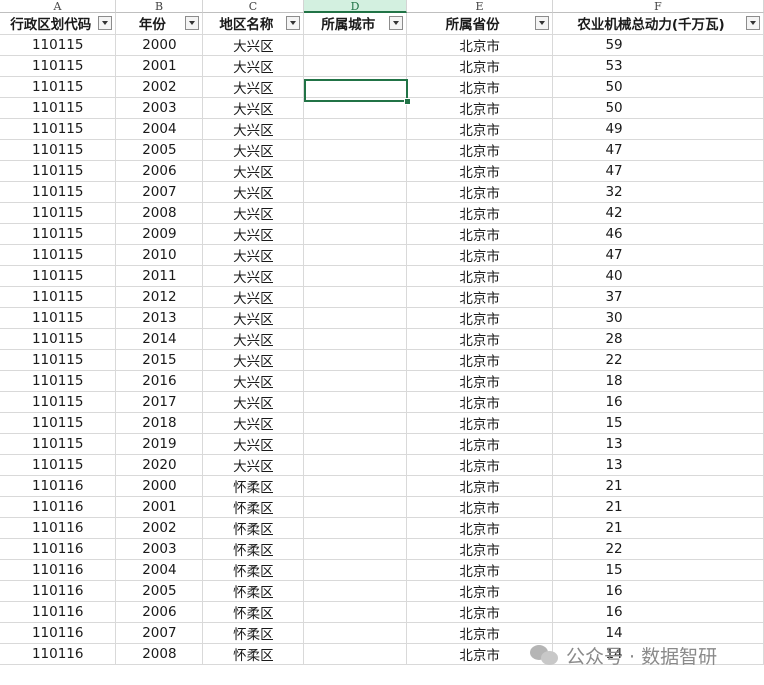  I want to click on cell-power: 47, so click(658, 150).